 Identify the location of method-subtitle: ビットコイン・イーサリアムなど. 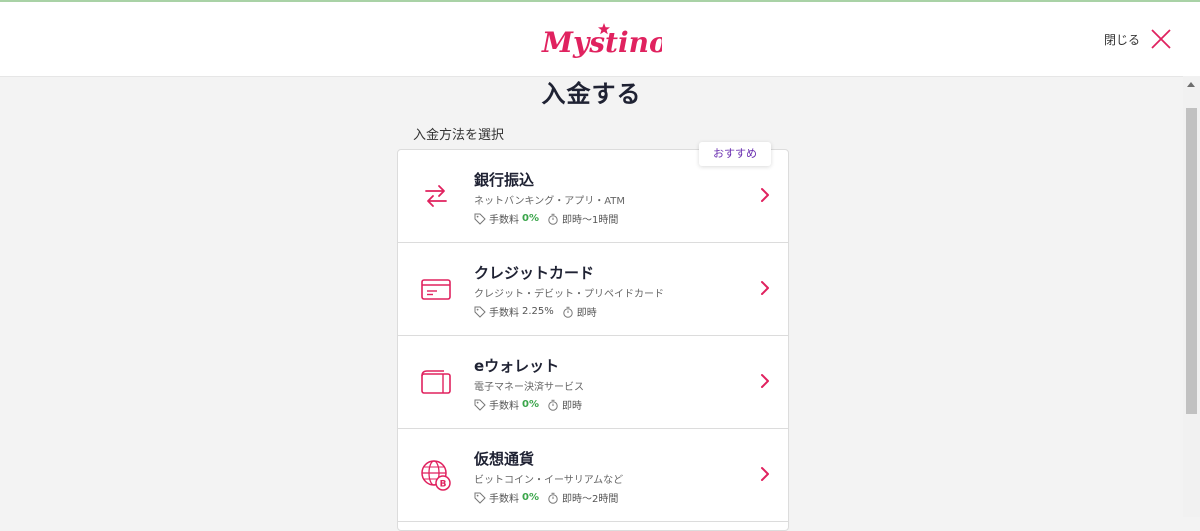
(549, 480).